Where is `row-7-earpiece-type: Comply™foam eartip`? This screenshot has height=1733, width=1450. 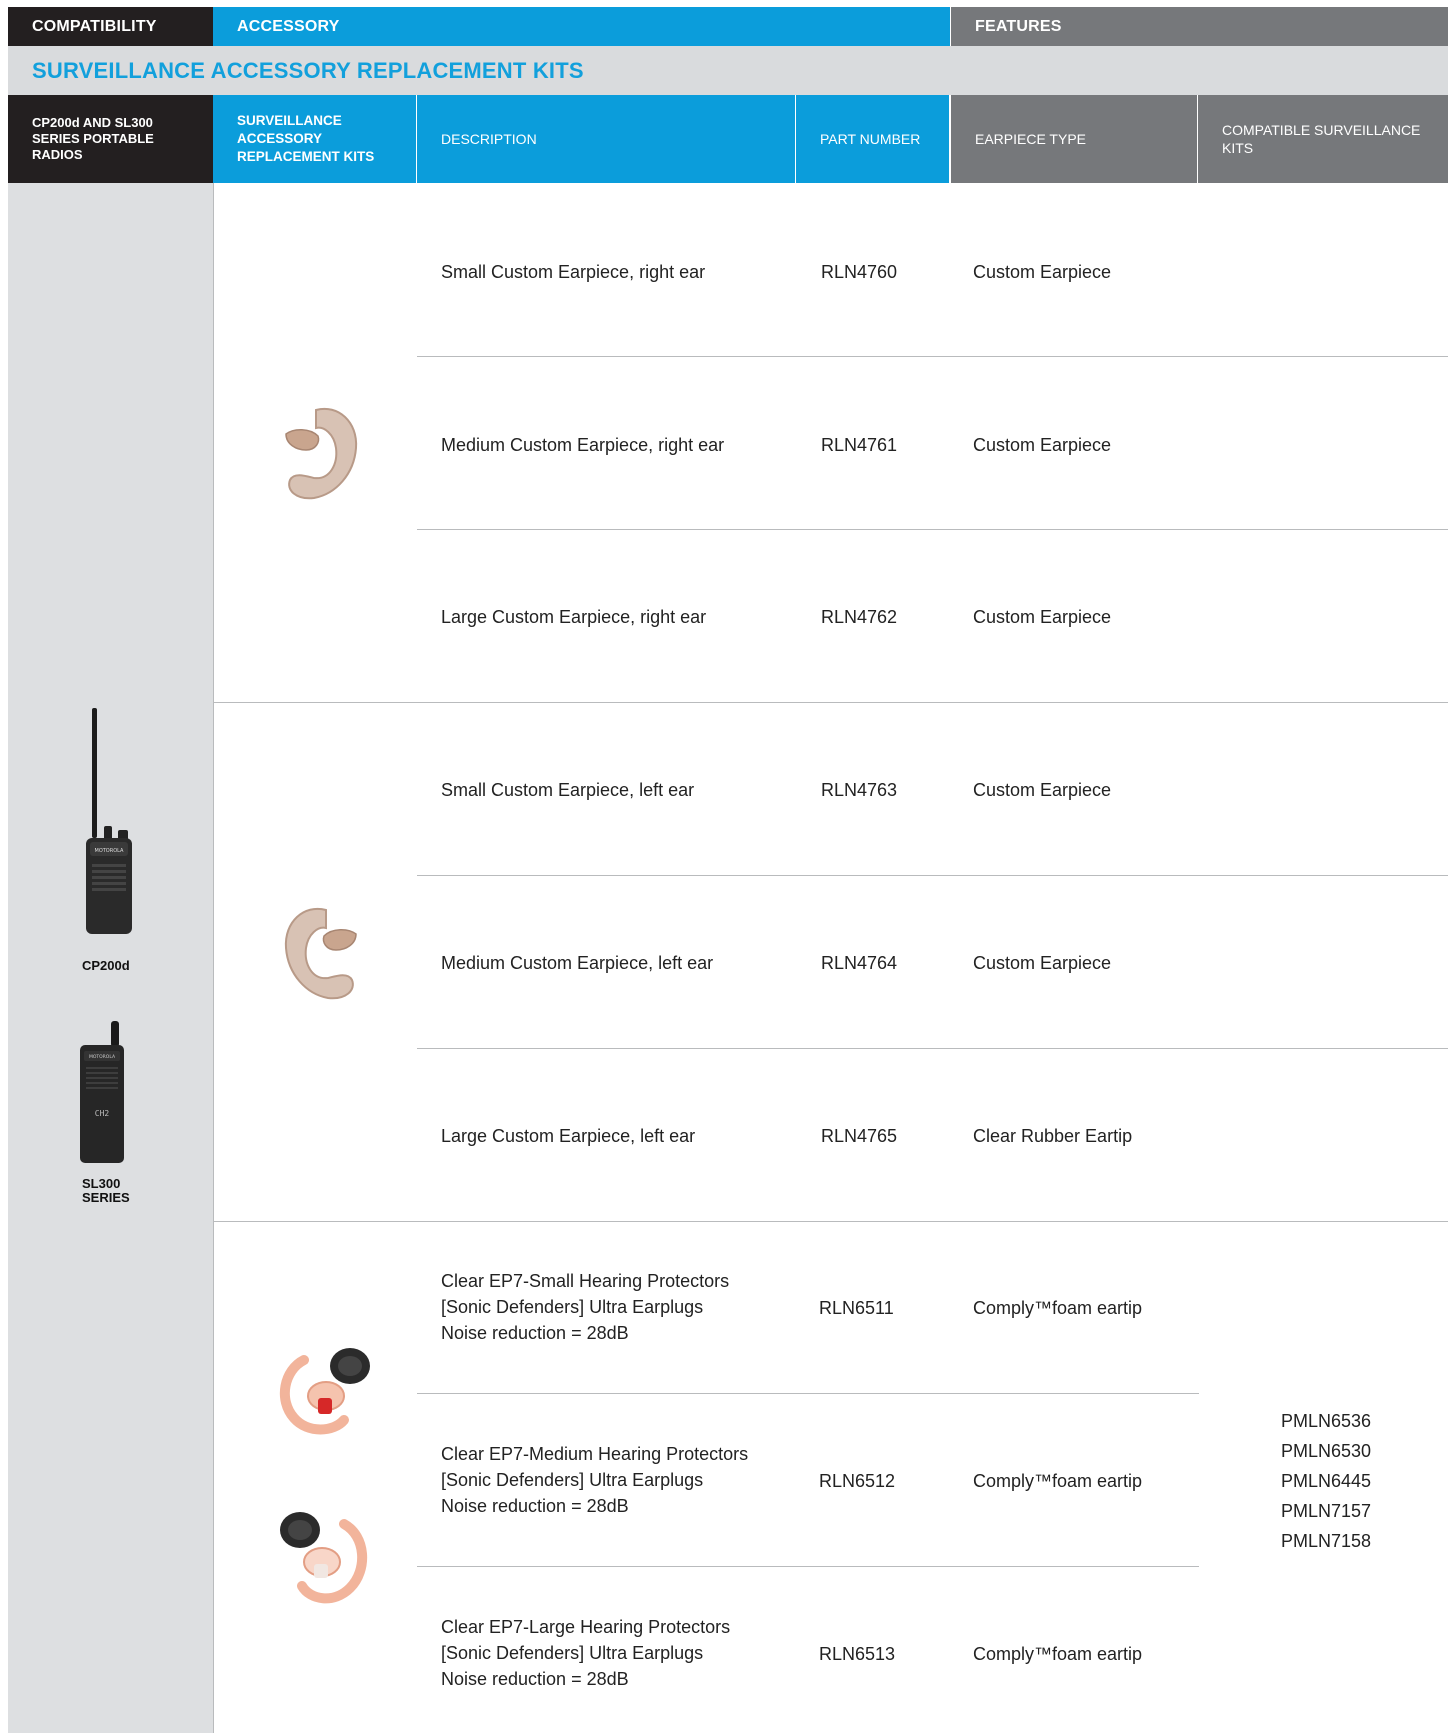
row-7-earpiece-type: Comply™foam eartip is located at coordinates (1058, 1481).